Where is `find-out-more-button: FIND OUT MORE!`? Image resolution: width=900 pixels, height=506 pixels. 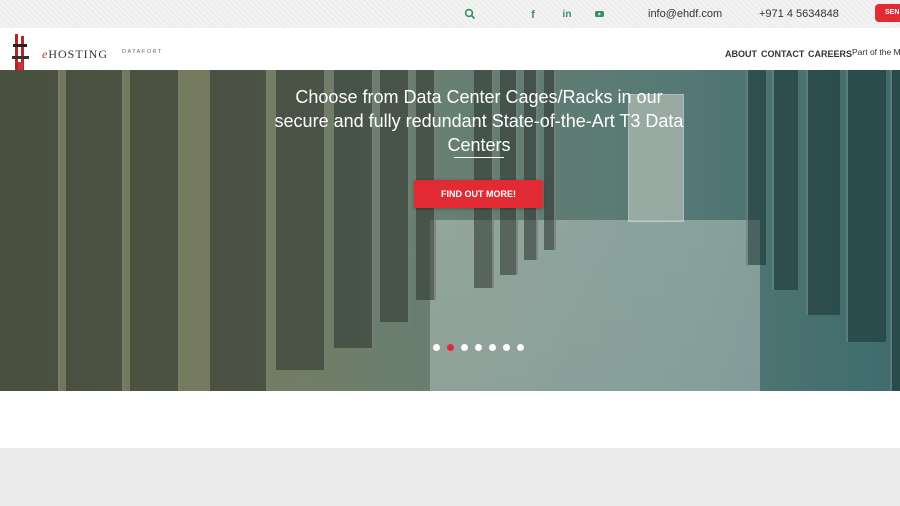 find-out-more-button: FIND OUT MORE! is located at coordinates (478, 194).